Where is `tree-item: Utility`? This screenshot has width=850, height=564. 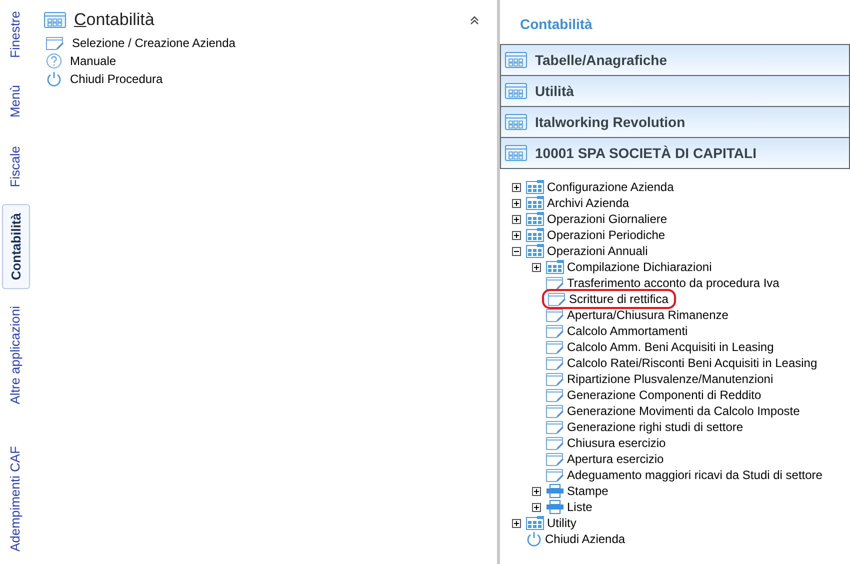 tree-item: Utility is located at coordinates (561, 523).